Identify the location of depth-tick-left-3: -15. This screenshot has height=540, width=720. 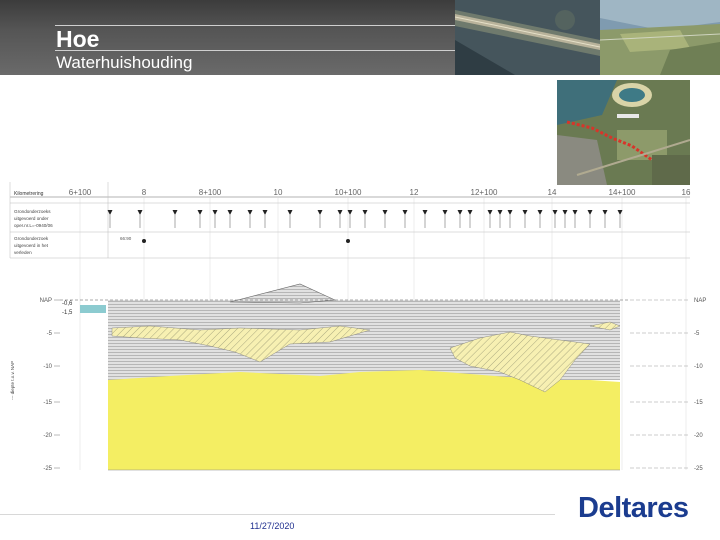
(47, 403).